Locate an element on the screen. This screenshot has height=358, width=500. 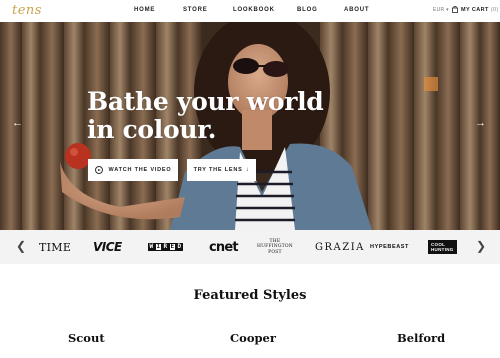
nav-lookbook-link: LOOKBOOK is located at coordinates (254, 10).